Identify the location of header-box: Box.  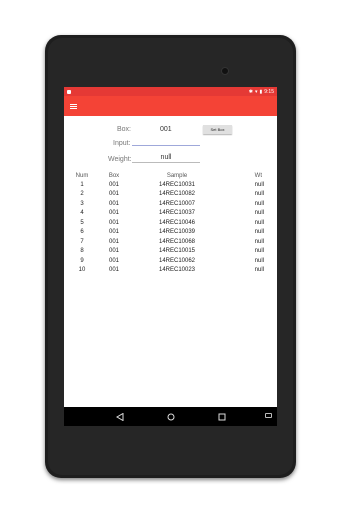
(114, 175).